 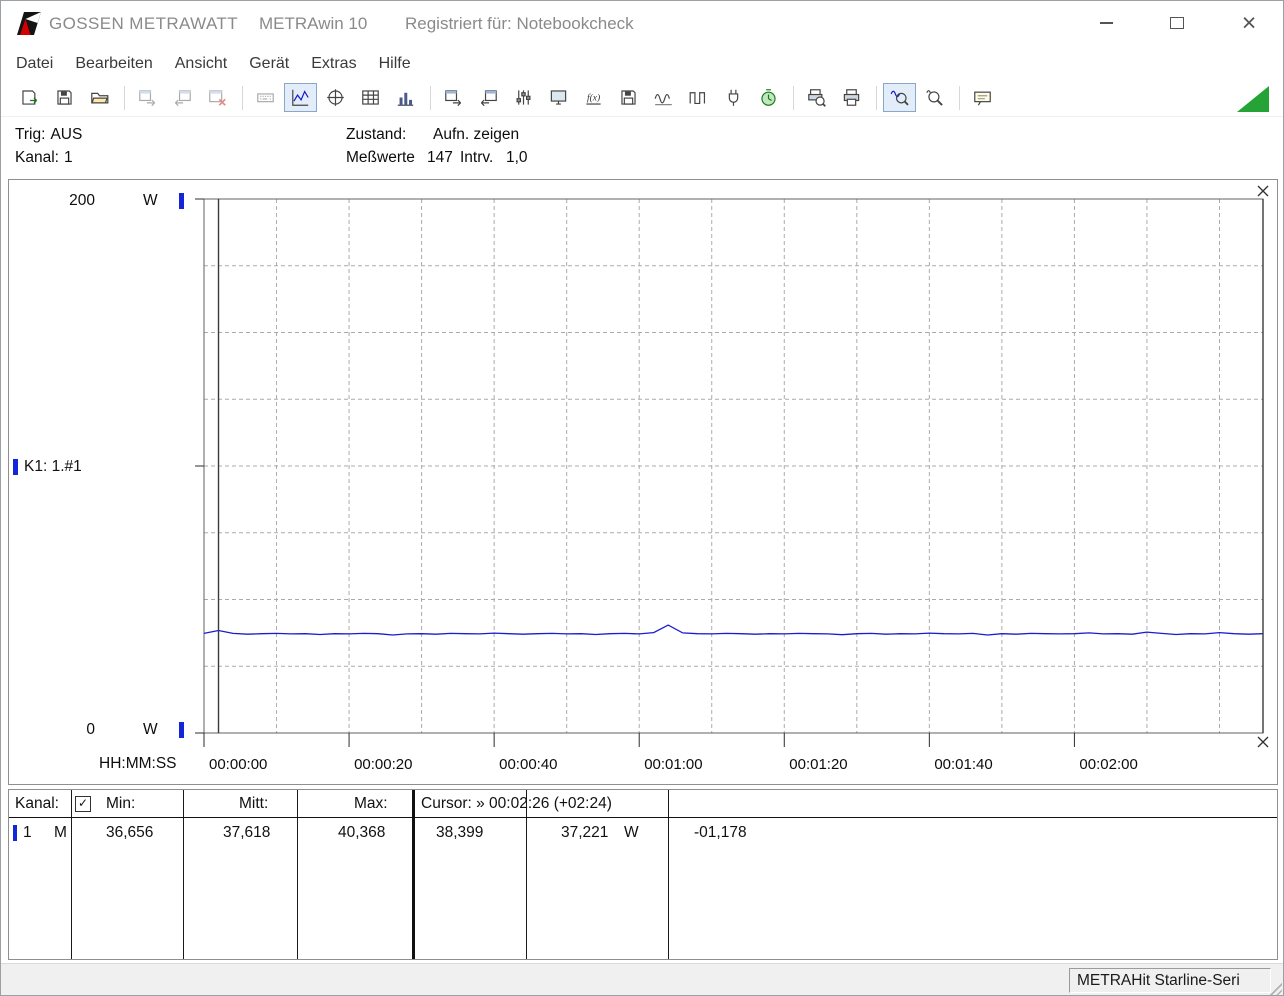 I want to click on folder-icon, so click(x=100, y=98).